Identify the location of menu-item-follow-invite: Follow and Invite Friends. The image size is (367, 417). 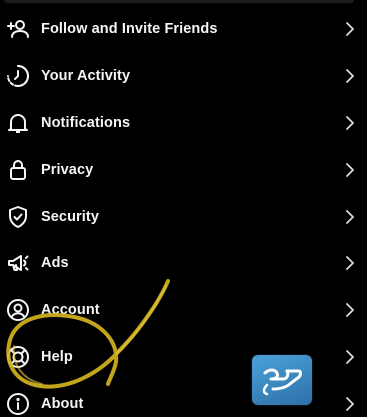
(183, 29).